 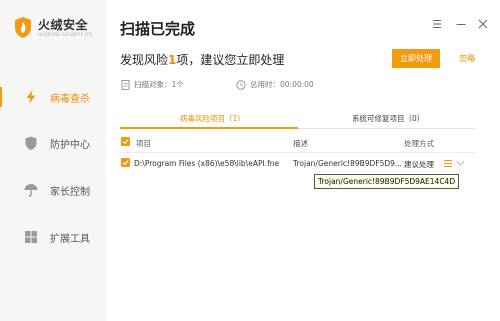 I want to click on tab-system-fixes: 系统可修复项目（0）, so click(x=388, y=118).